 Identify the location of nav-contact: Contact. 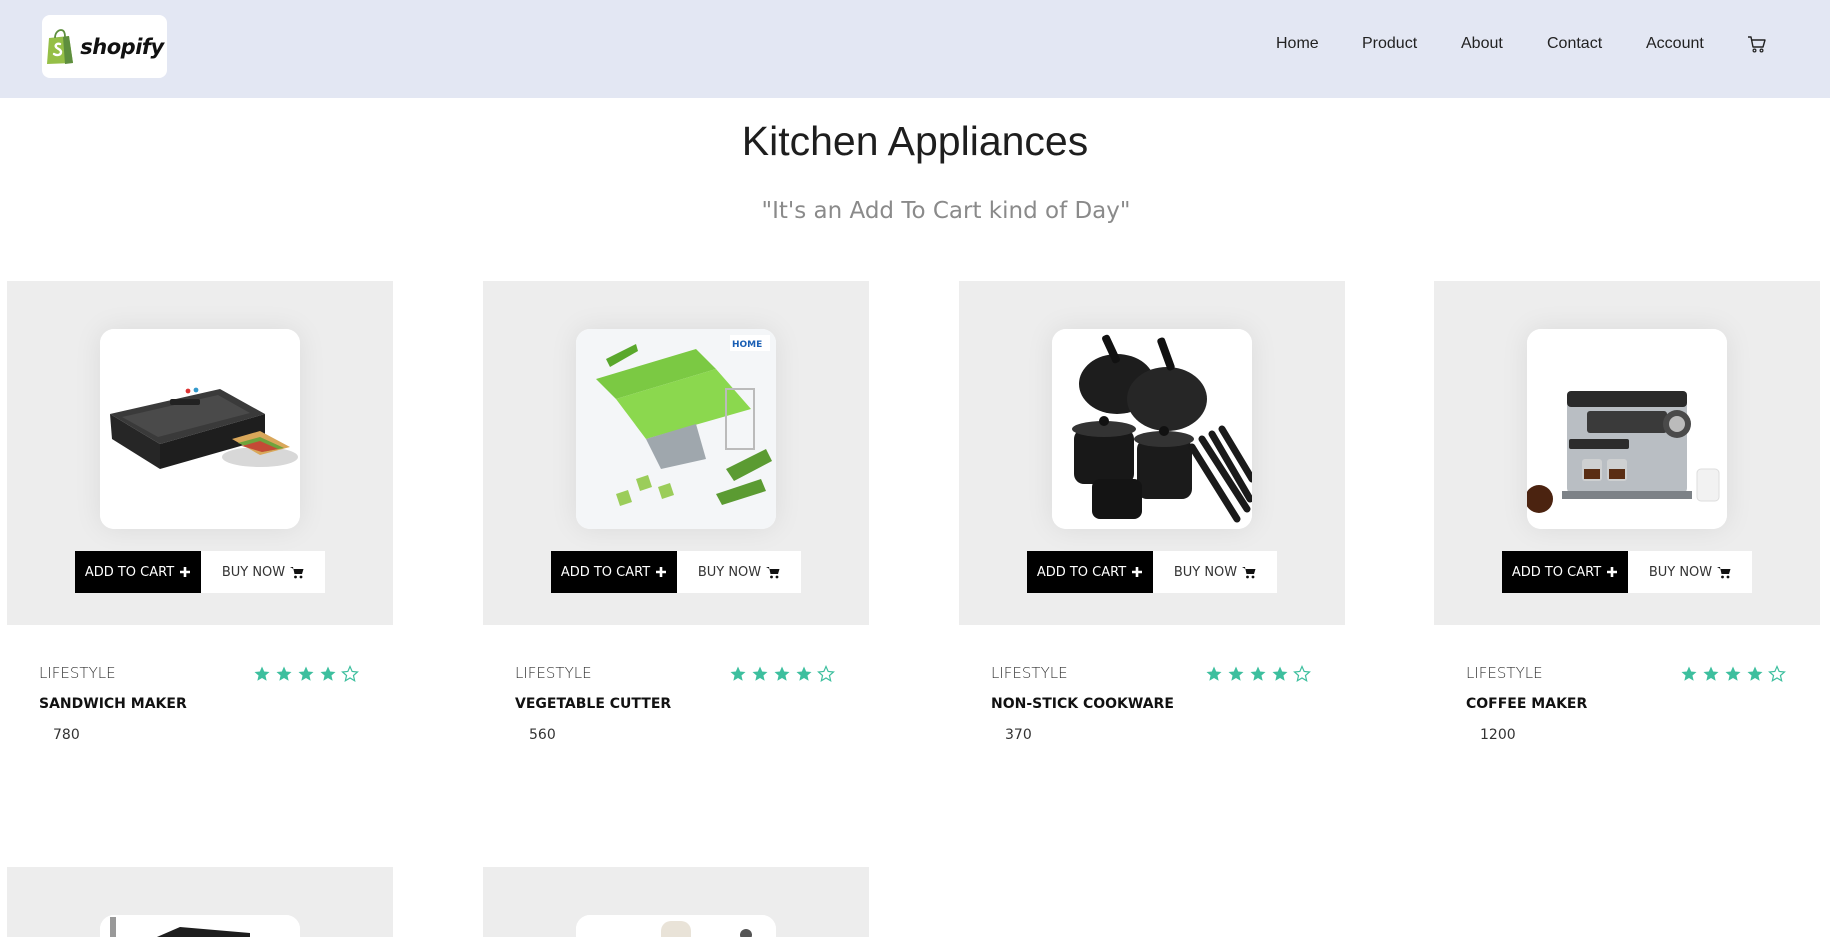
(1574, 44).